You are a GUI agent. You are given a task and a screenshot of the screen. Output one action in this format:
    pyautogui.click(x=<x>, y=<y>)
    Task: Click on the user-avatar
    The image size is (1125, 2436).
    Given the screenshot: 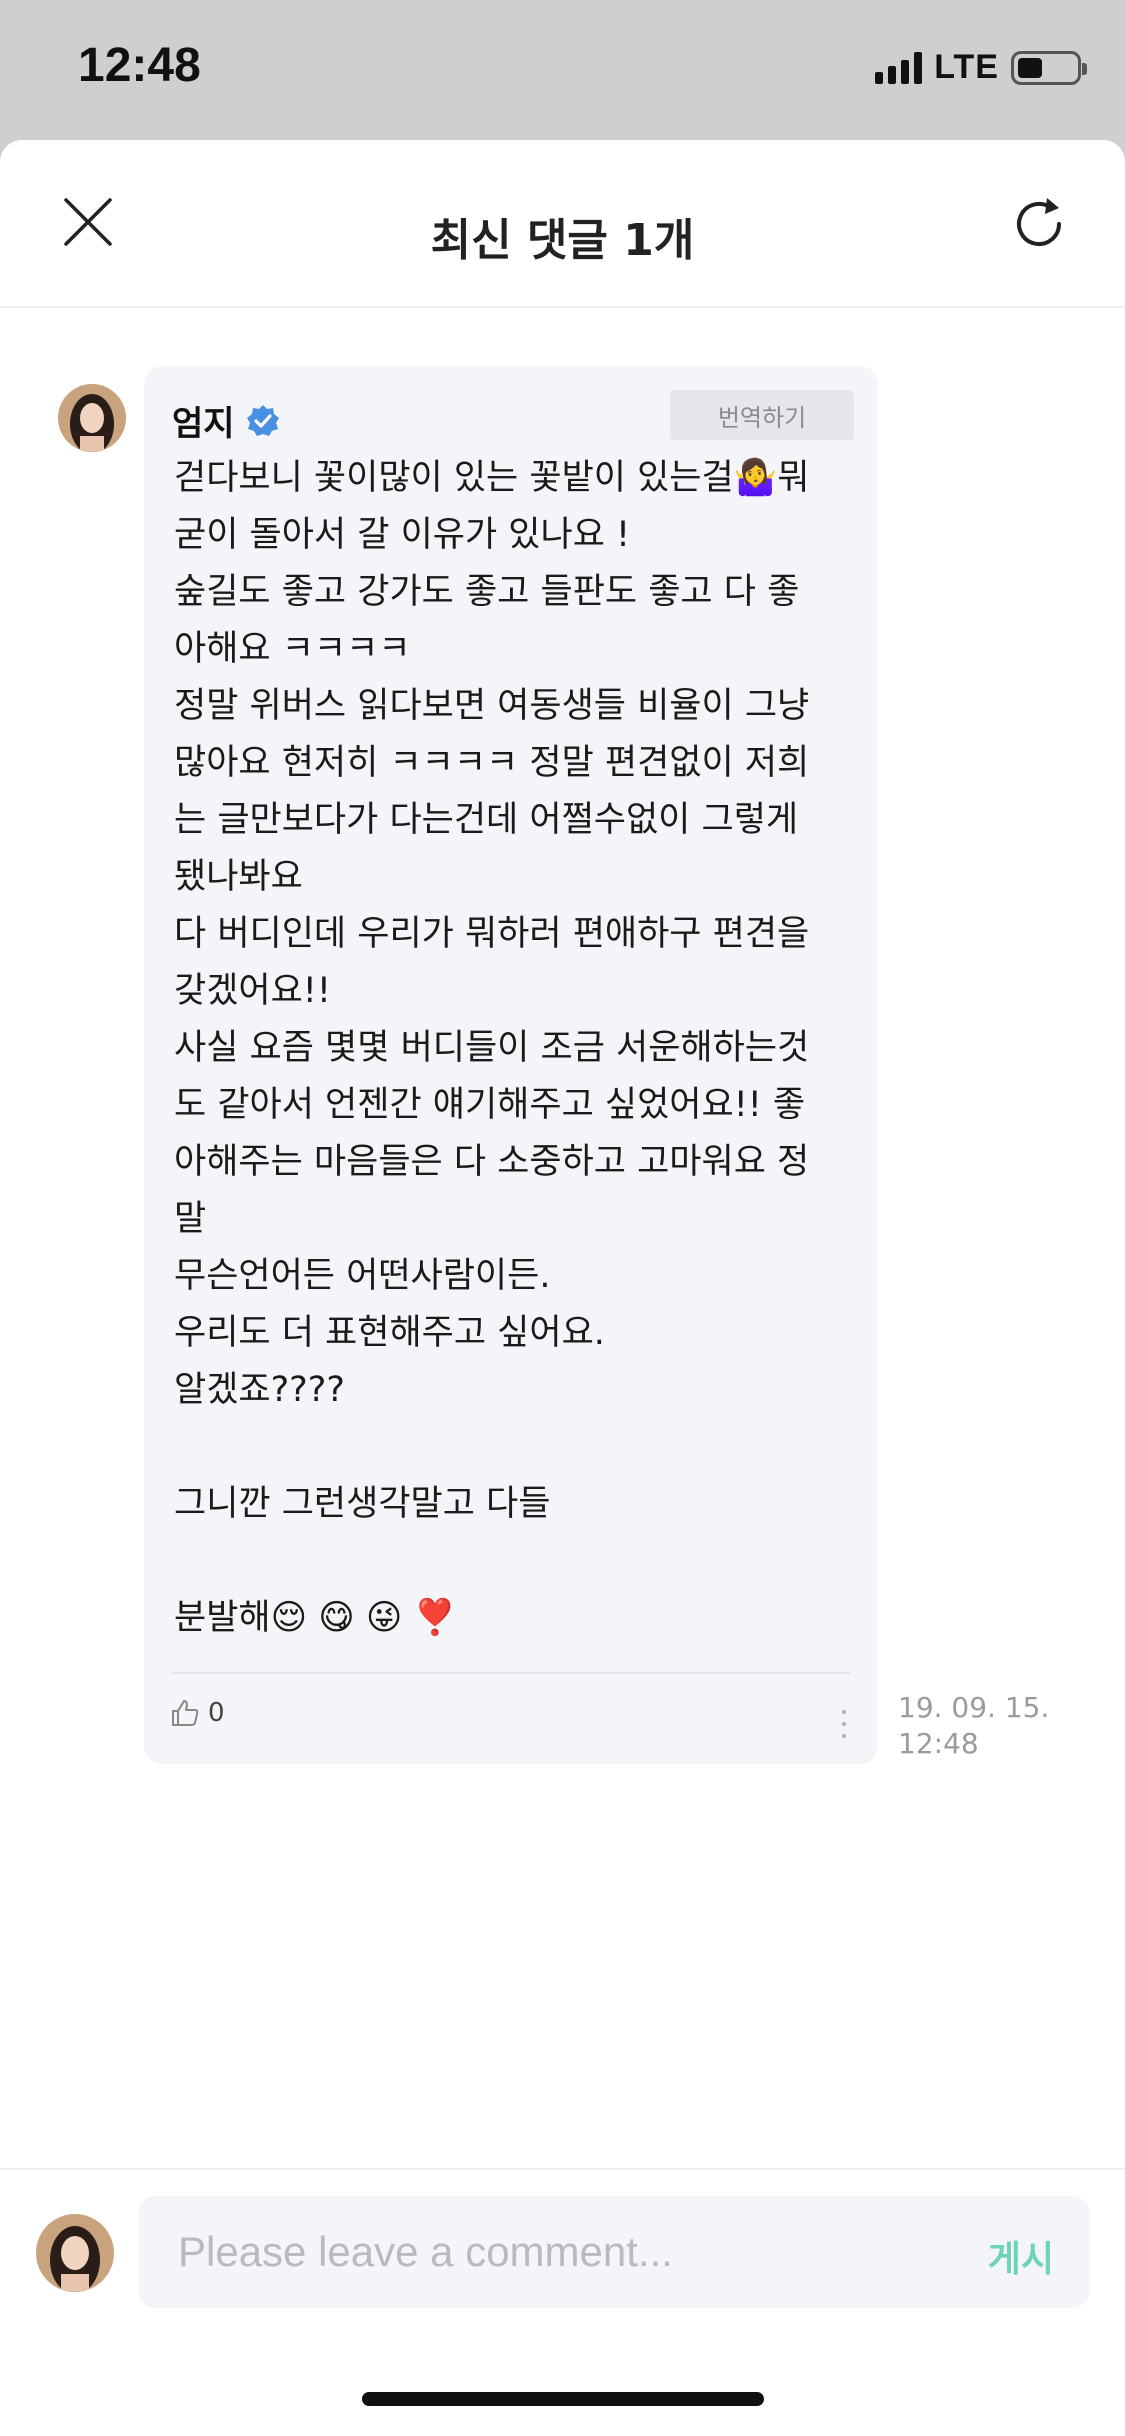 What is the action you would take?
    pyautogui.click(x=75, y=2253)
    